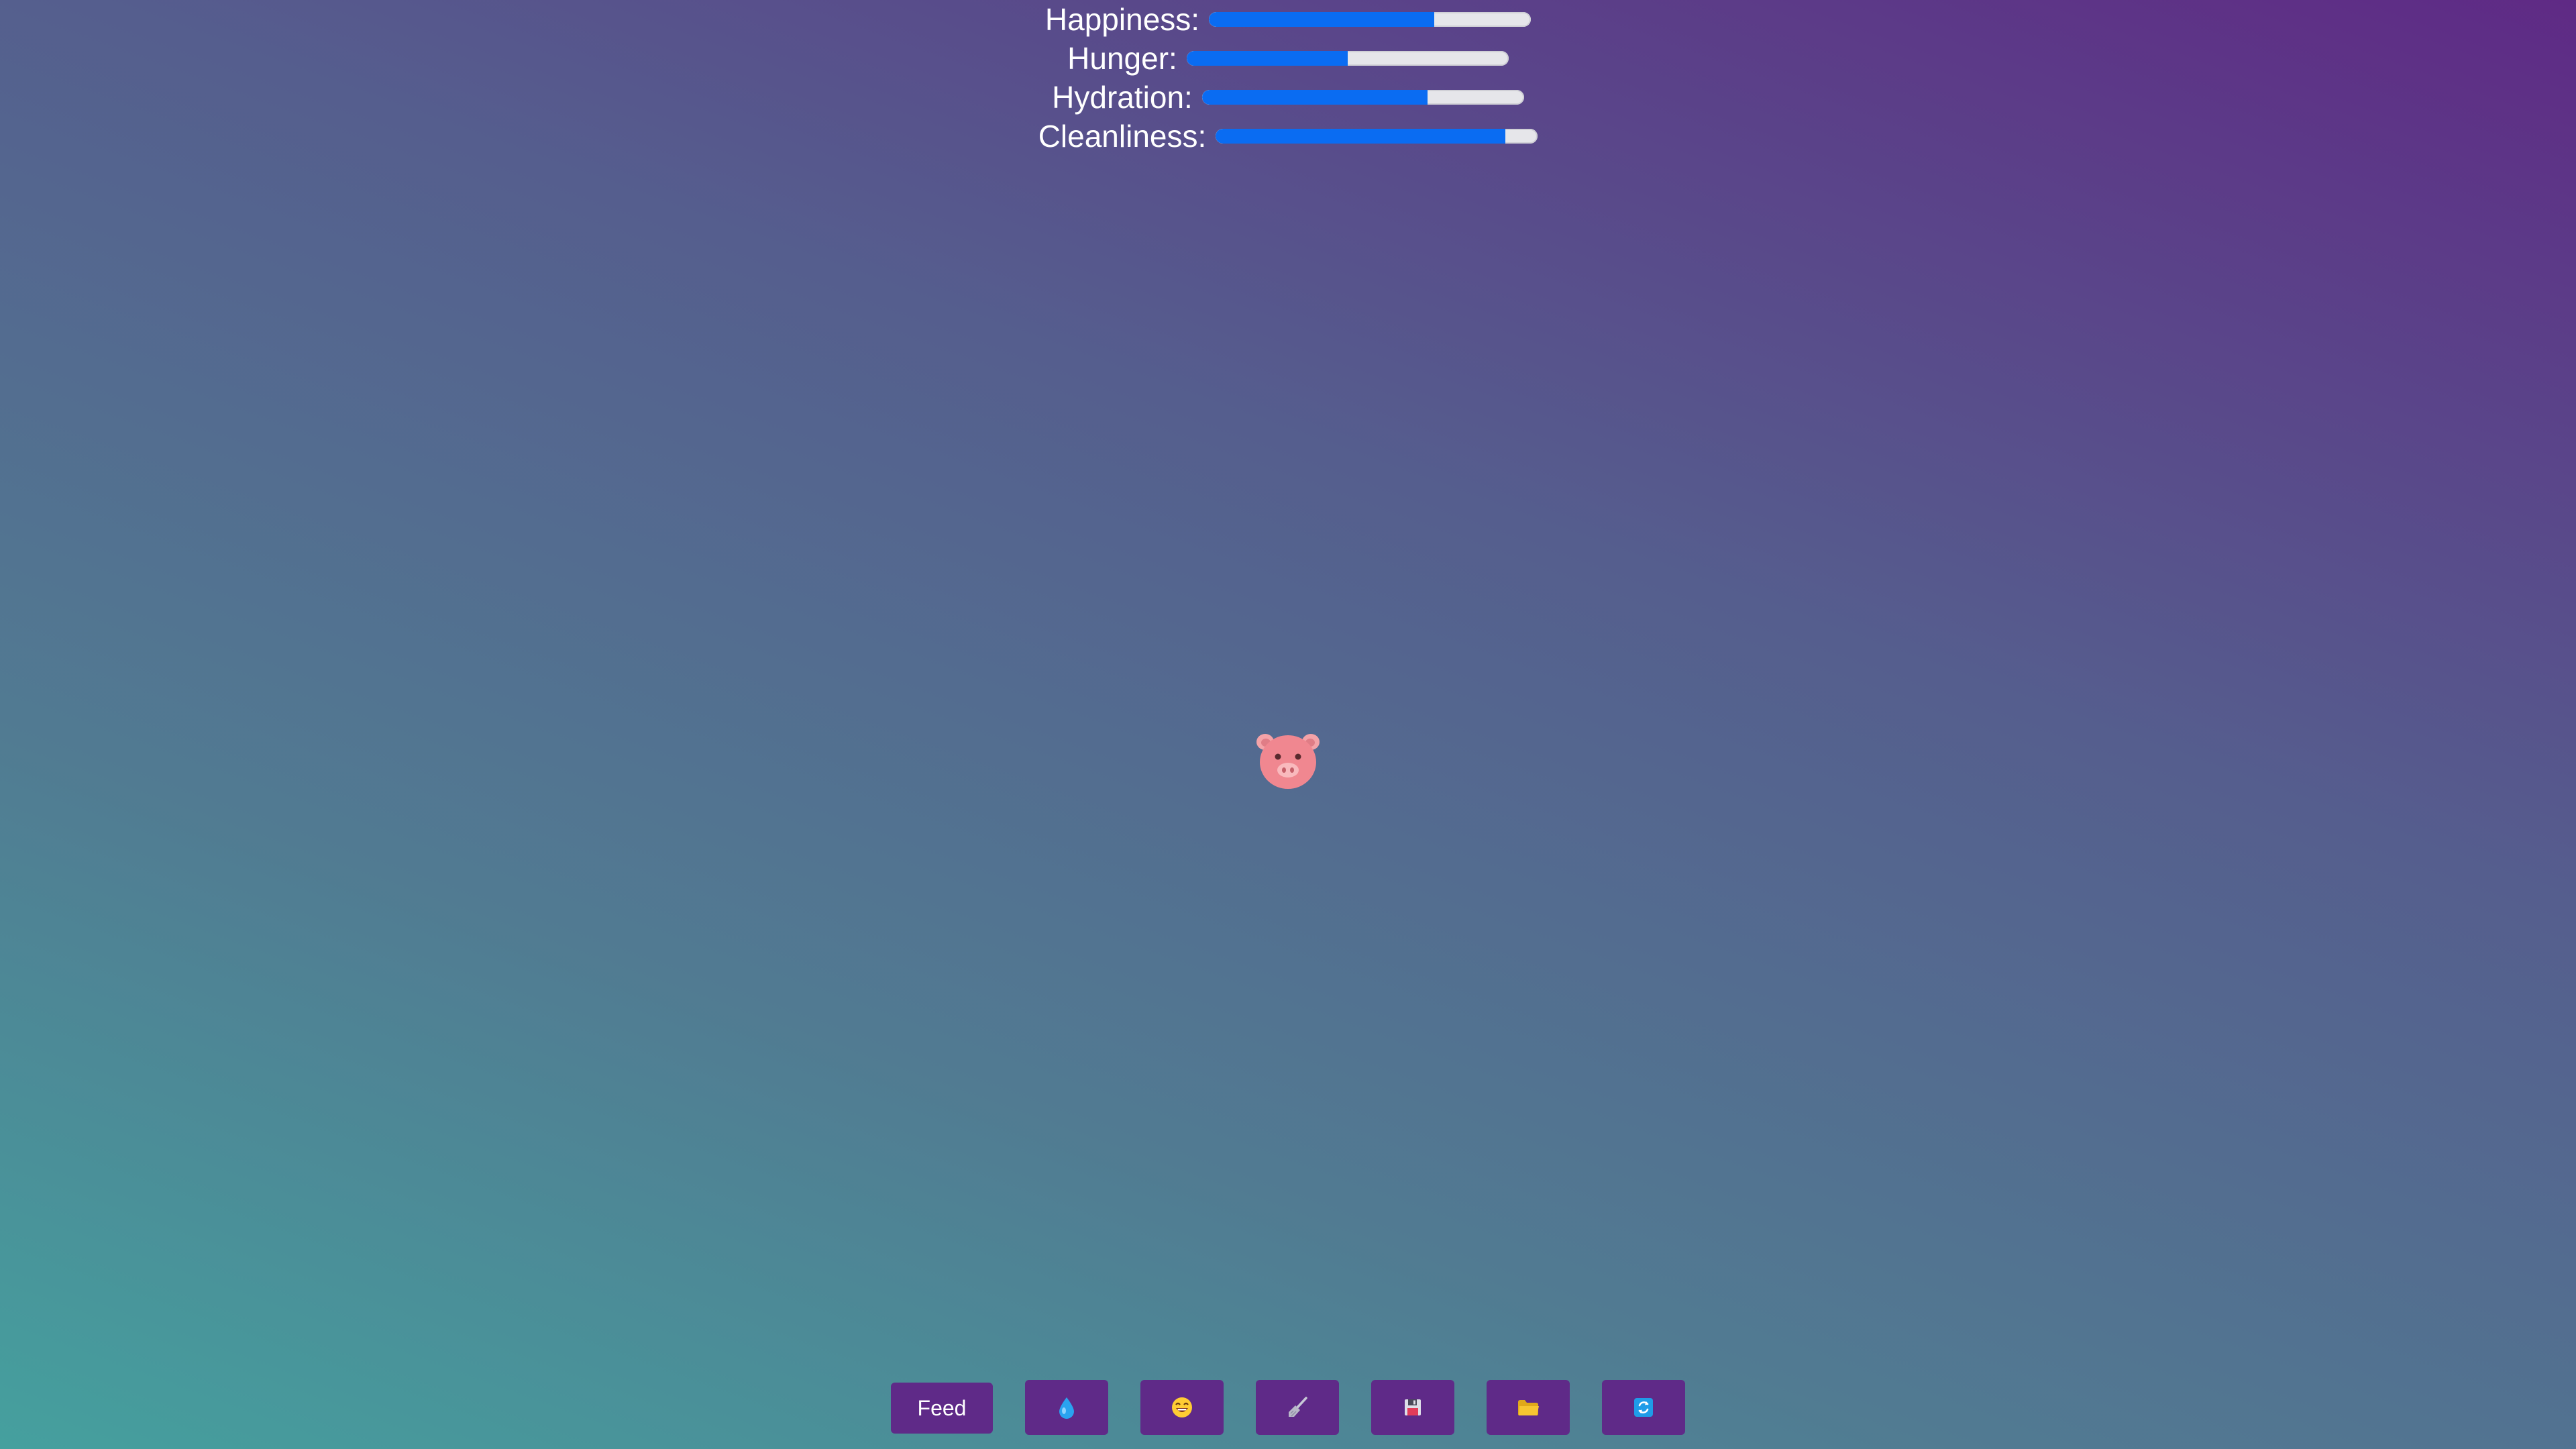 This screenshot has height=1449, width=2576. I want to click on happiness-bar, so click(1370, 19).